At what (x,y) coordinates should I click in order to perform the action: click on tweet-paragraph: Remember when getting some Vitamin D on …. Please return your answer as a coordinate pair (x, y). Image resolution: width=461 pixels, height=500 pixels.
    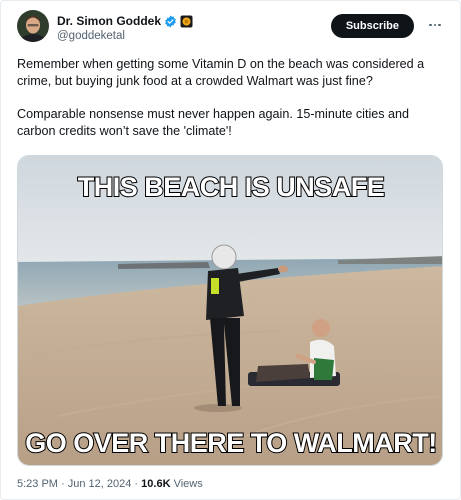
    Looking at the image, I should click on (221, 72).